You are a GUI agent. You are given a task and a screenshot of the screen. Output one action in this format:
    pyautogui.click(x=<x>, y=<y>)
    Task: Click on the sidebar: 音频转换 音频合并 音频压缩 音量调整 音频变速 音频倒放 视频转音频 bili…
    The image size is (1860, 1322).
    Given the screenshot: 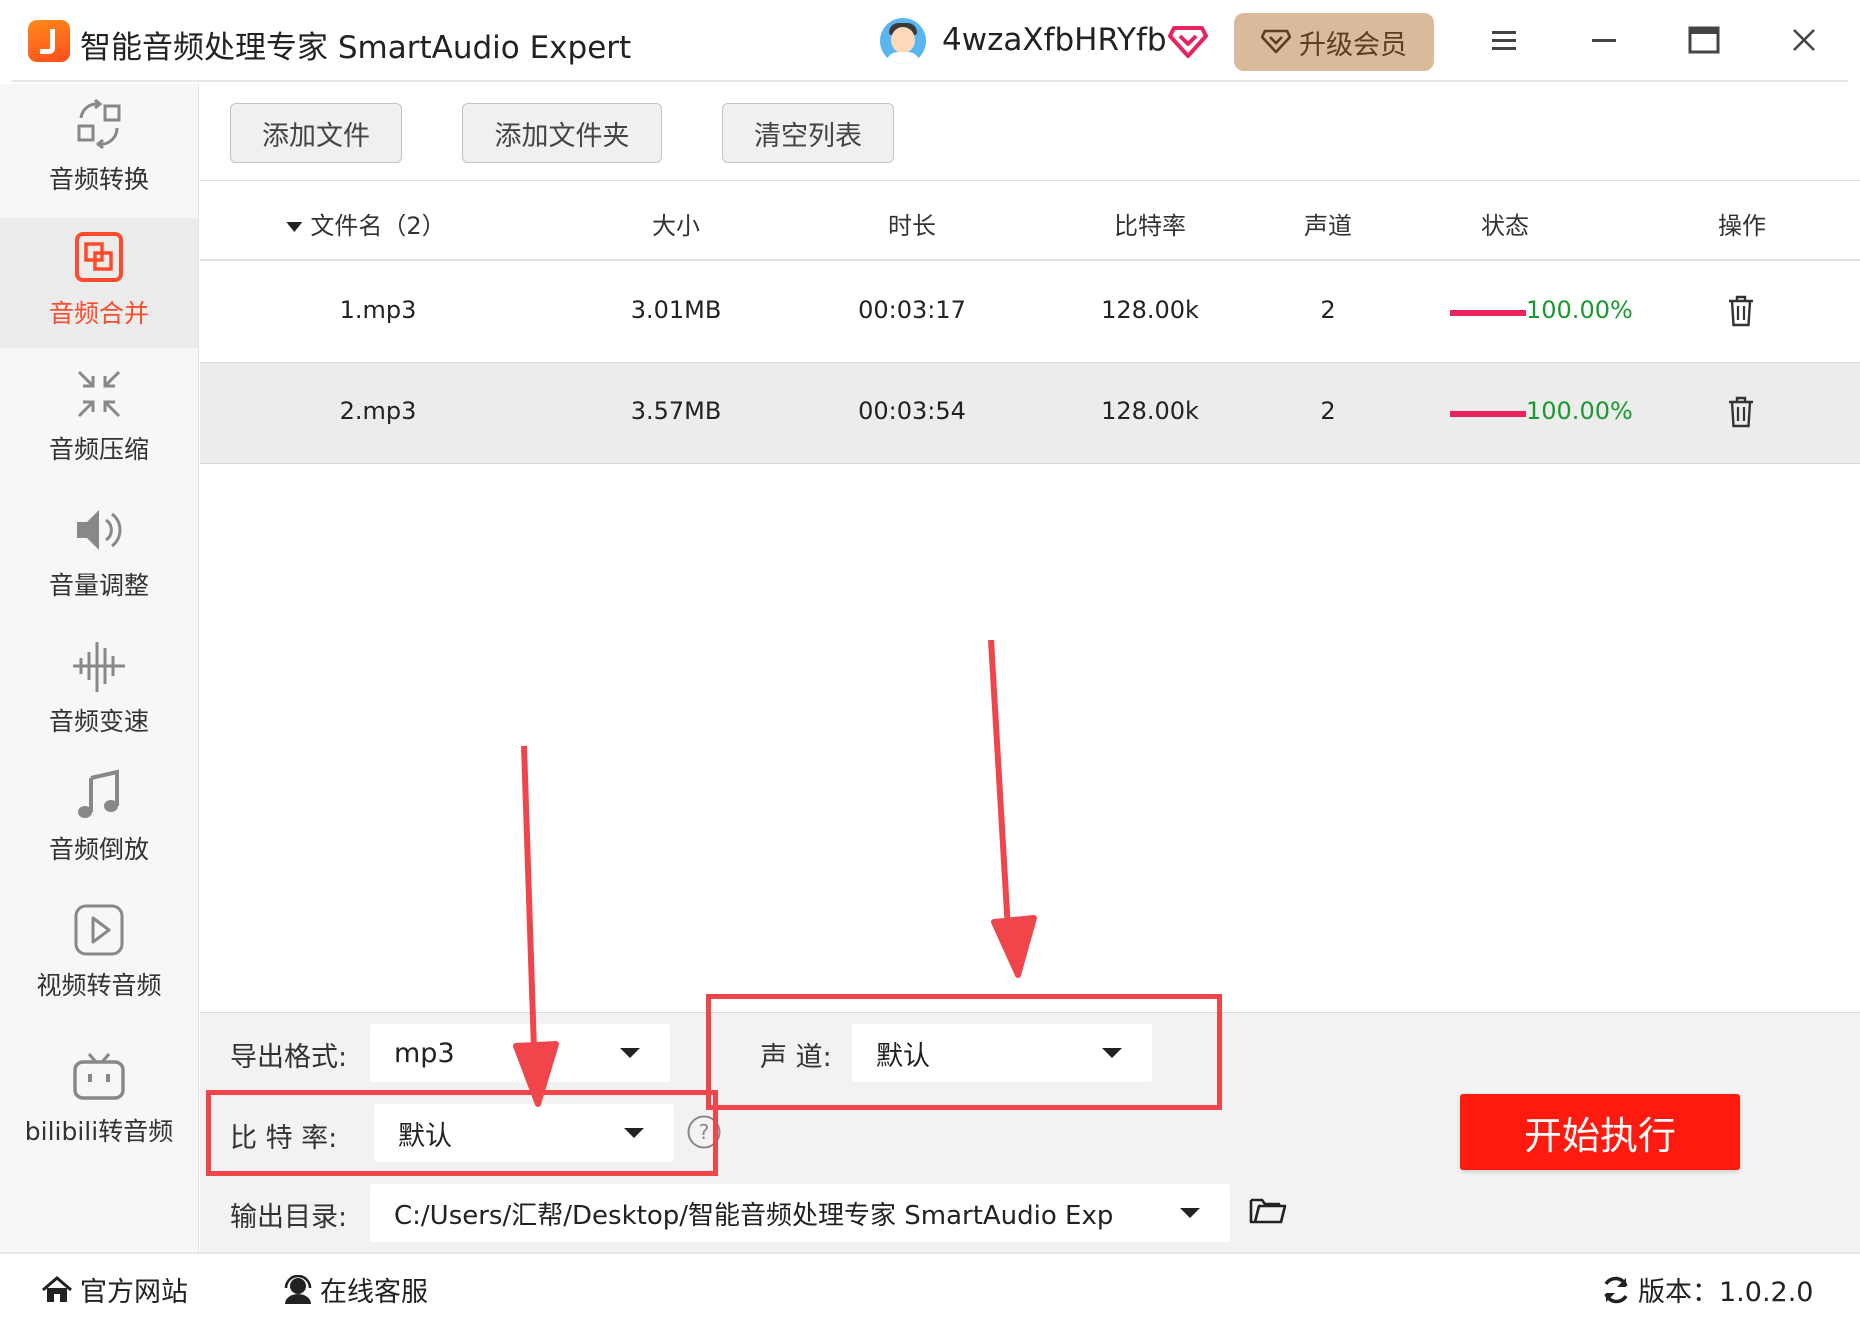 What is the action you would take?
    pyautogui.click(x=99, y=668)
    